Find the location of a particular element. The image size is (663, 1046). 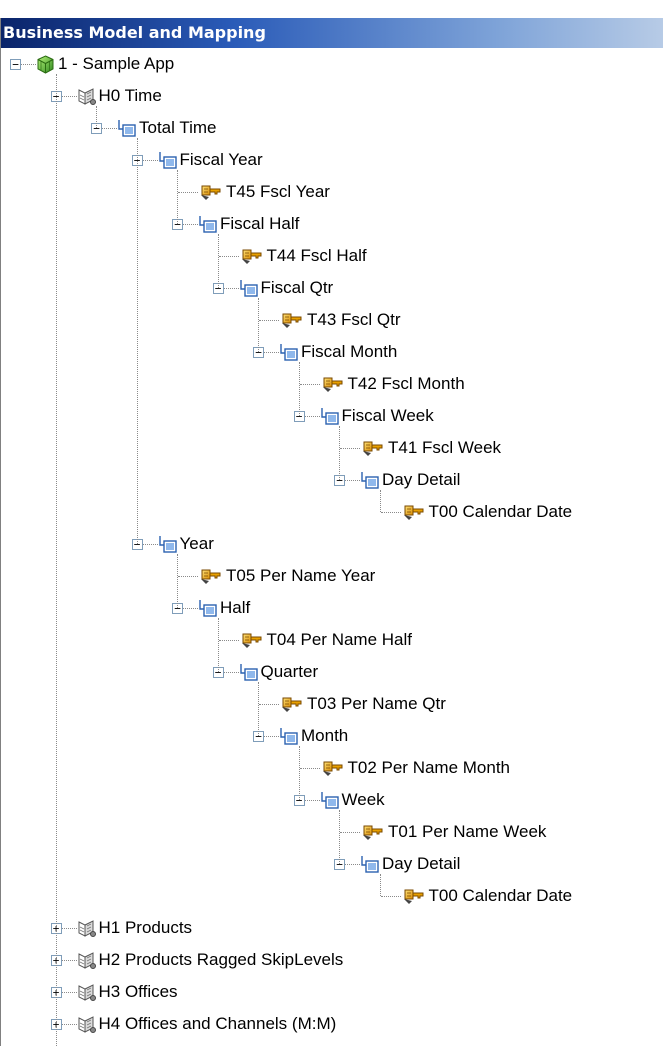

tree-node-label: H3 Offices is located at coordinates (138, 992).